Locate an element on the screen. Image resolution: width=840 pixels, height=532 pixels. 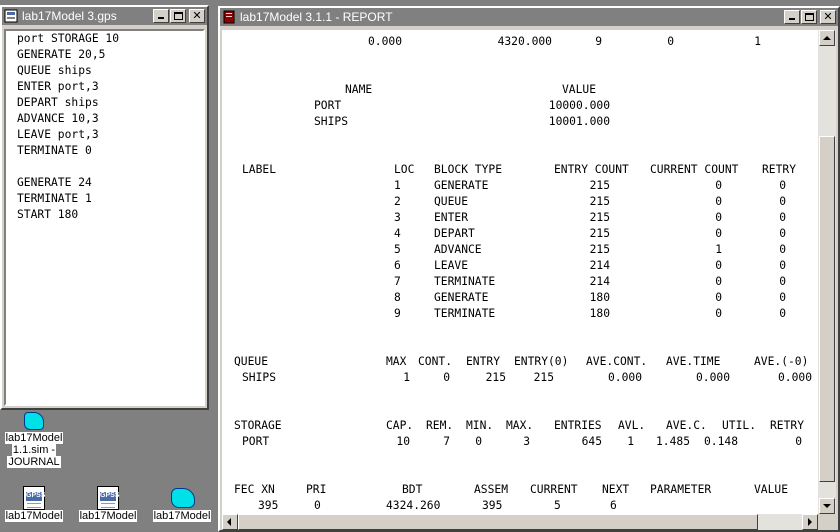
blocks-header-retry: RETRY is located at coordinates (779, 169).